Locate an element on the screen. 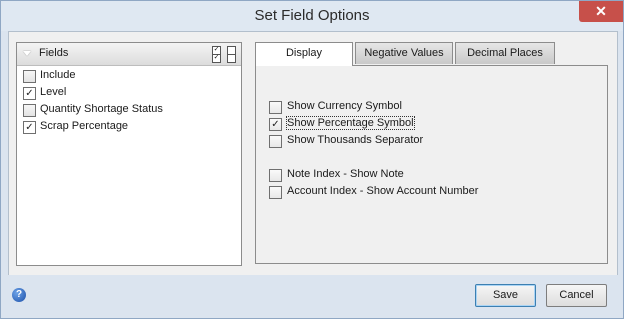 The width and height of the screenshot is (624, 319). fields-header-label: Fields is located at coordinates (54, 53).